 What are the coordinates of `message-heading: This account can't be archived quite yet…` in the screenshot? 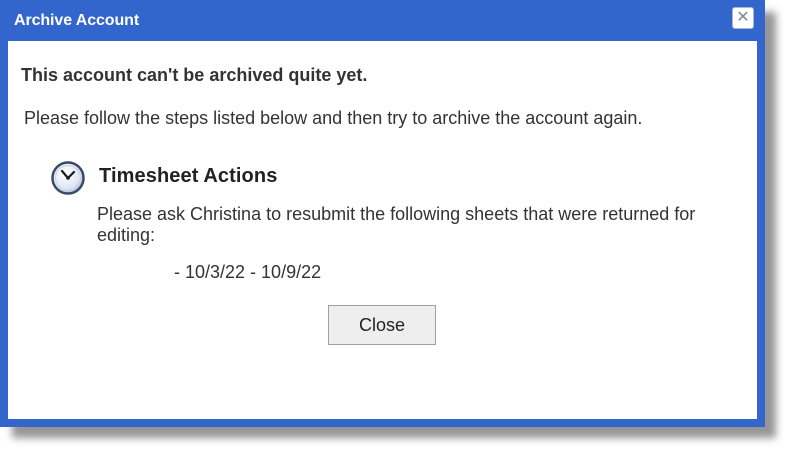 It's located at (194, 75).